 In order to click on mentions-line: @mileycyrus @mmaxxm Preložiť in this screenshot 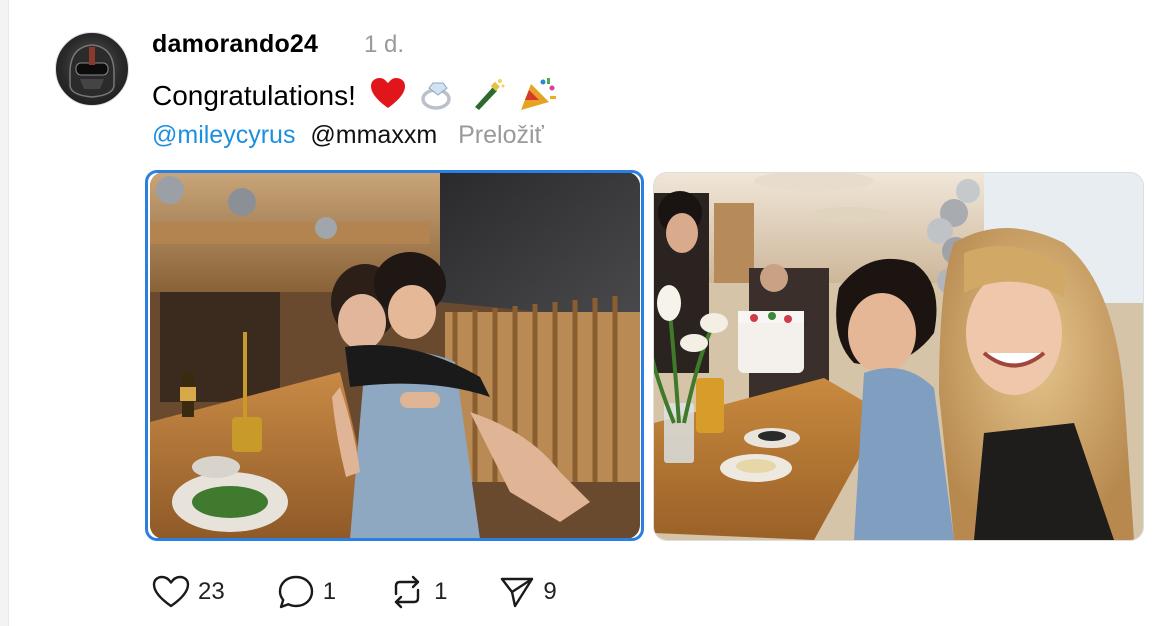, I will do `click(348, 135)`.